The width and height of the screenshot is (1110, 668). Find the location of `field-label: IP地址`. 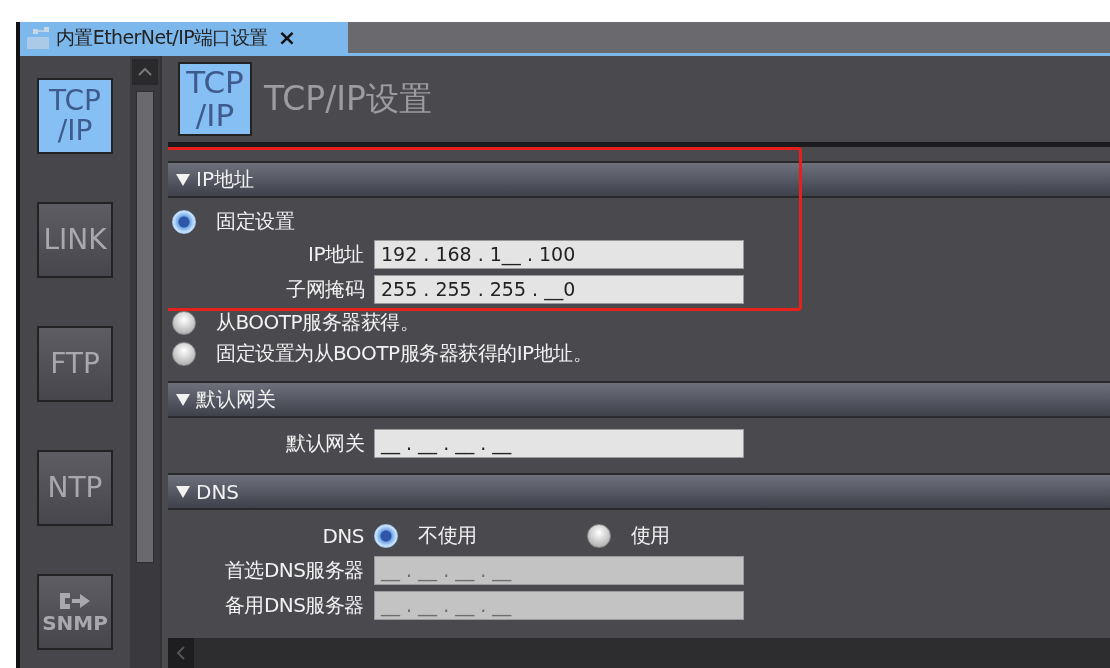

field-label: IP地址 is located at coordinates (336, 254).